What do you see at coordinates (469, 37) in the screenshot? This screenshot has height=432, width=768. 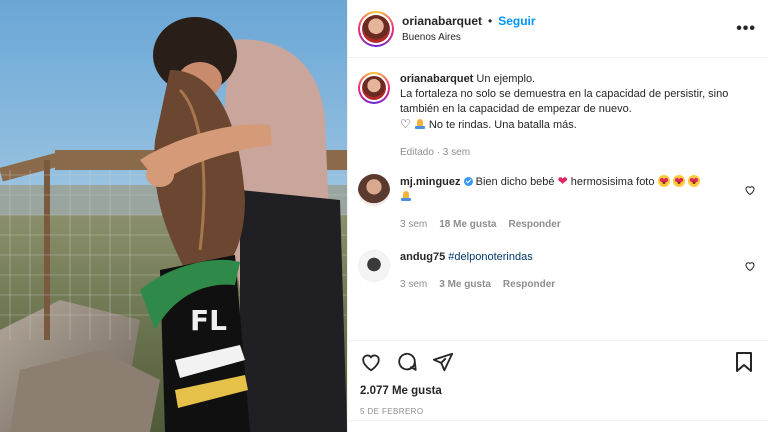 I see `post-location: Buenos Aires` at bounding box center [469, 37].